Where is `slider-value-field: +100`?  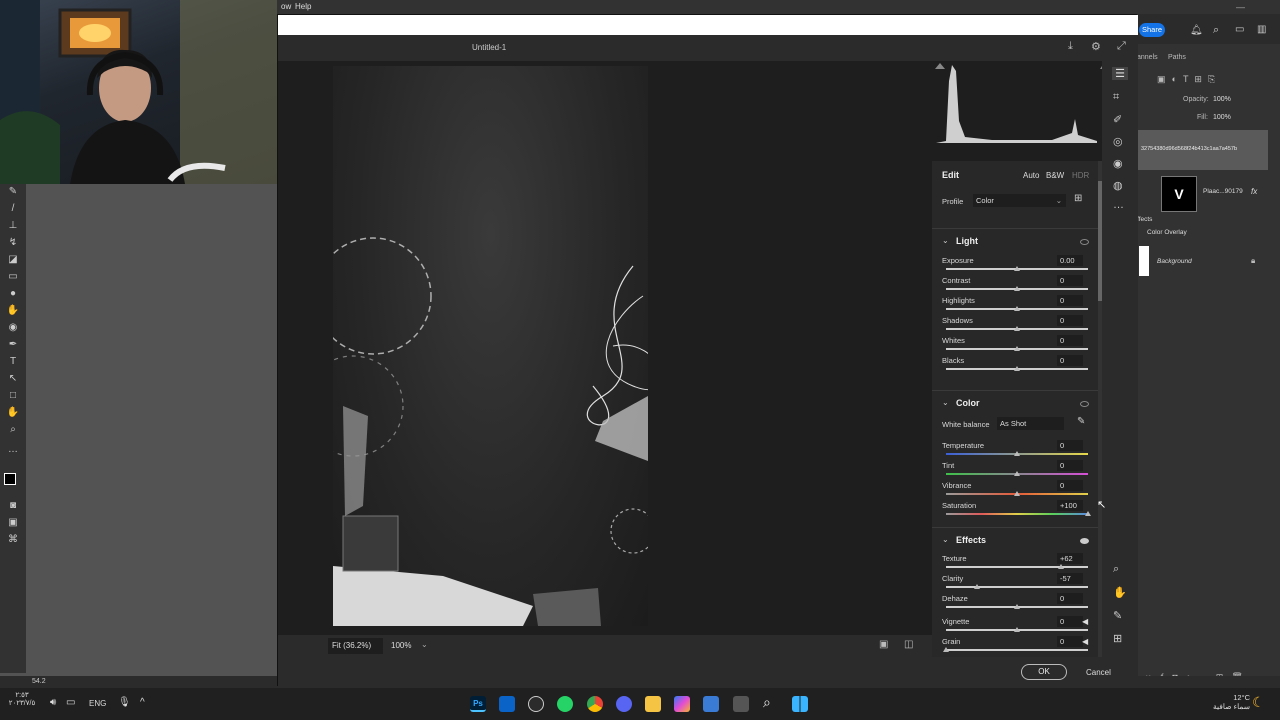 slider-value-field: +100 is located at coordinates (1070, 505).